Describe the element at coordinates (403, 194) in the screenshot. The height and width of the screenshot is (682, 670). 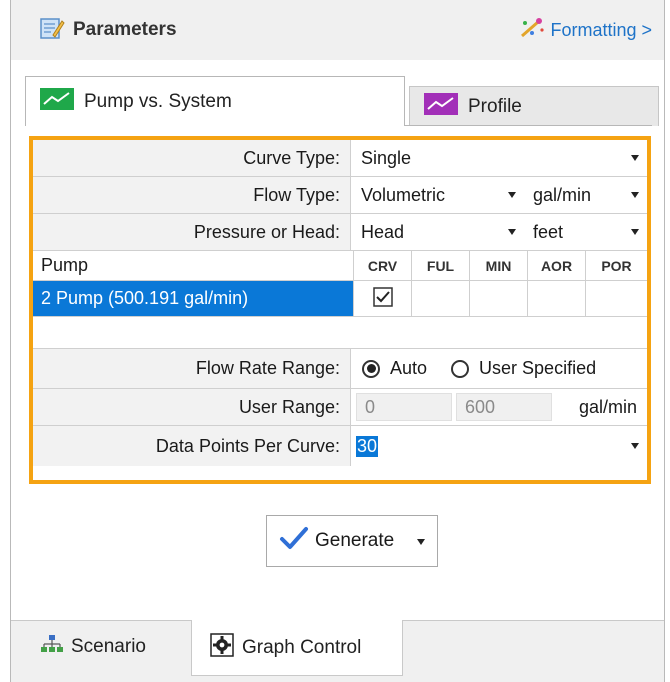
I see `flow-type-value: Volumetric` at that location.